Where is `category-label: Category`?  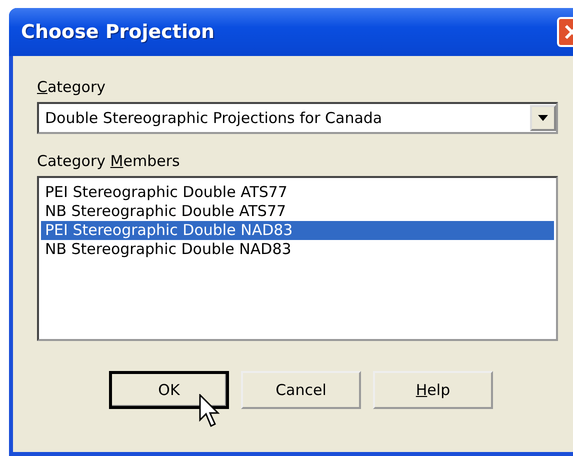
category-label: Category is located at coordinates (71, 87).